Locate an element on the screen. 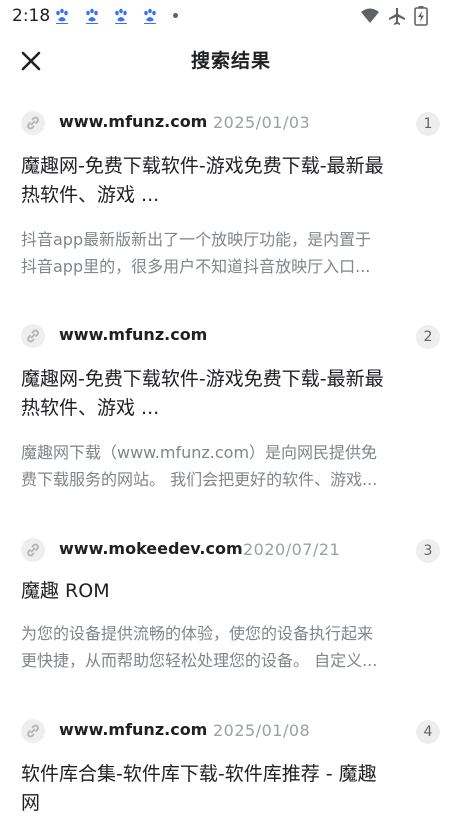 This screenshot has width=462, height=821. result-title-line: 魔趣 ROM is located at coordinates (65, 591).